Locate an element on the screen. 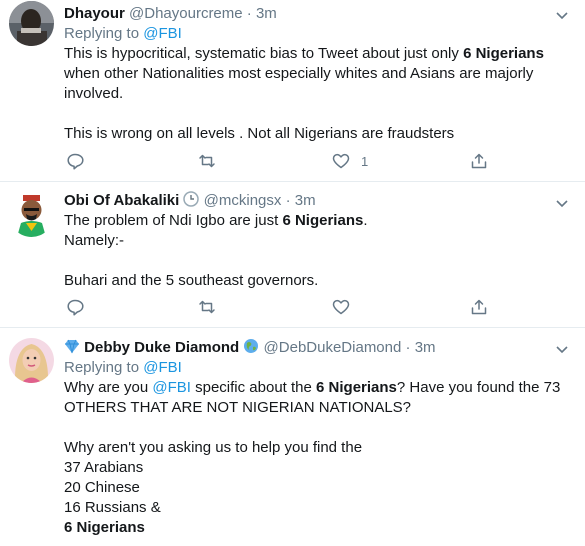  display-name: Obi Of Abakaliki is located at coordinates (121, 200).